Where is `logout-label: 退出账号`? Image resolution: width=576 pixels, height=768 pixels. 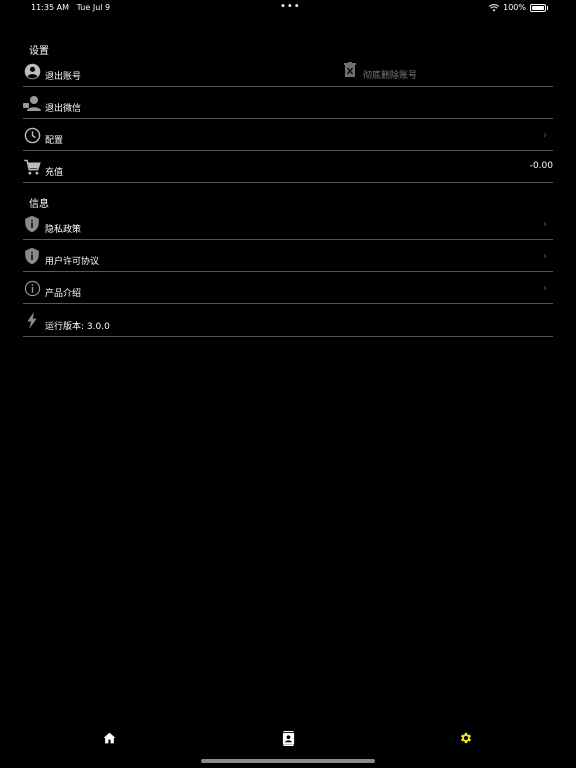 logout-label: 退出账号 is located at coordinates (63, 77).